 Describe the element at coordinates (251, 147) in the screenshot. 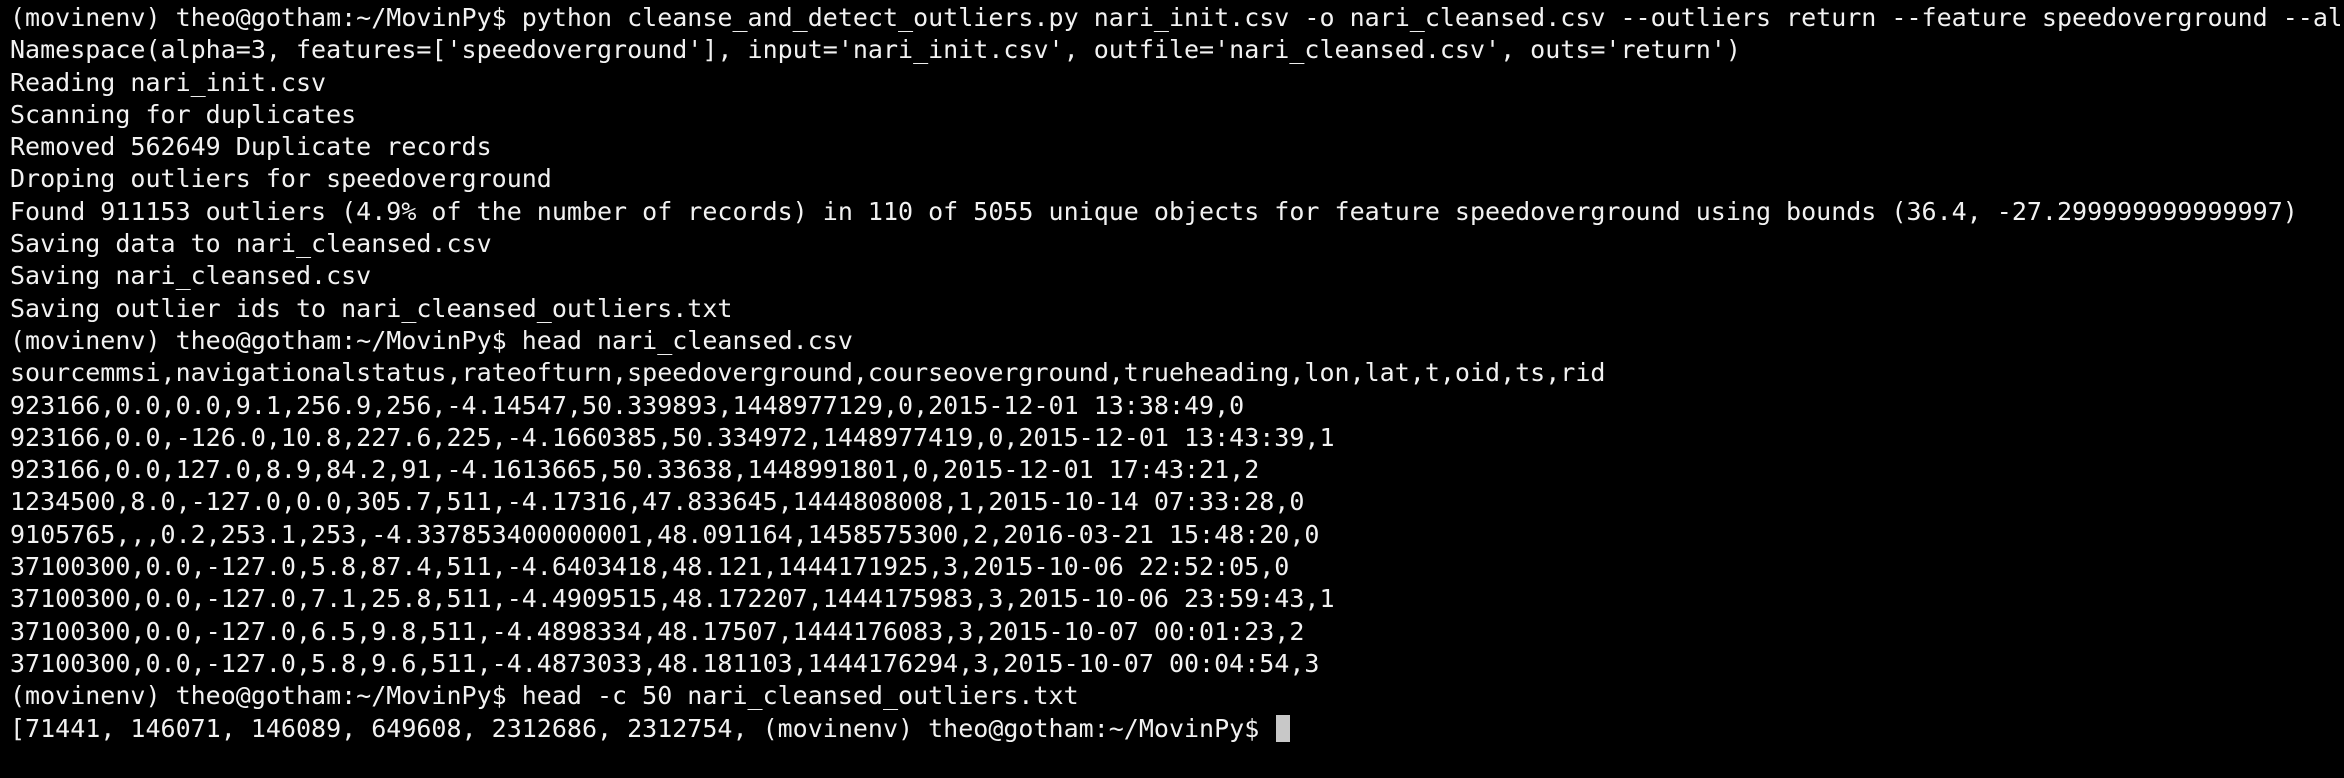

I see `terminal-line-removed: Removed 562649 Duplicate records` at that location.